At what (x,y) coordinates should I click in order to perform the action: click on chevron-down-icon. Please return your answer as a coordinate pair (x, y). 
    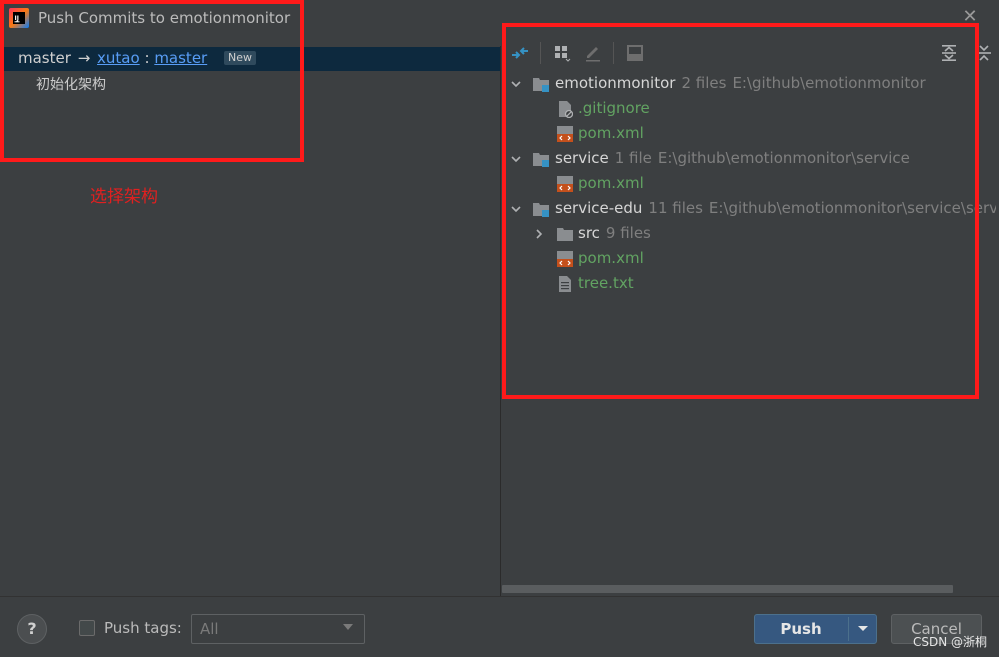
    Looking at the image, I should click on (863, 628).